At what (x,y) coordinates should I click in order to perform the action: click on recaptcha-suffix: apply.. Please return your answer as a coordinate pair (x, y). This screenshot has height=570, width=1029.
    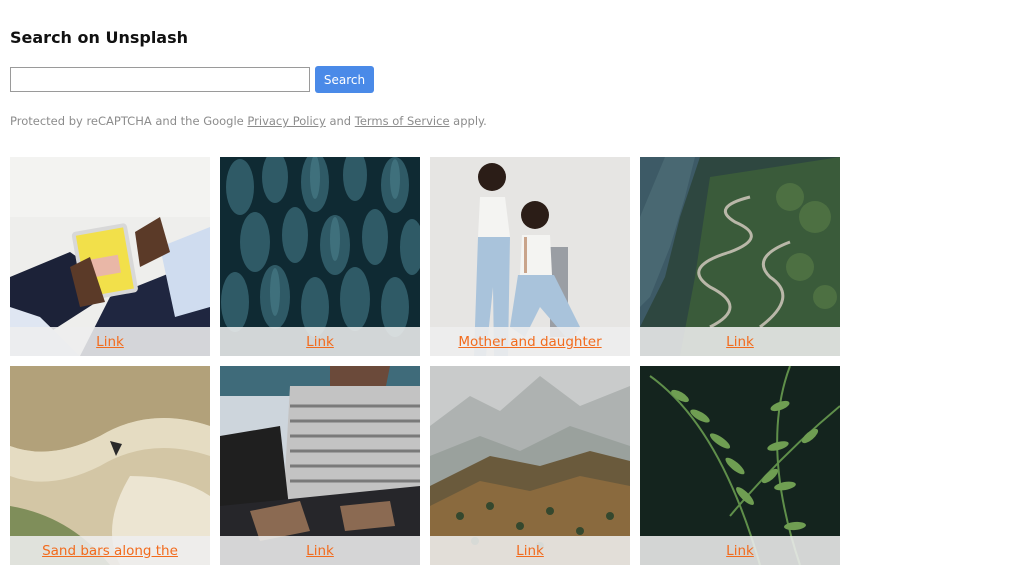
    Looking at the image, I should click on (470, 121).